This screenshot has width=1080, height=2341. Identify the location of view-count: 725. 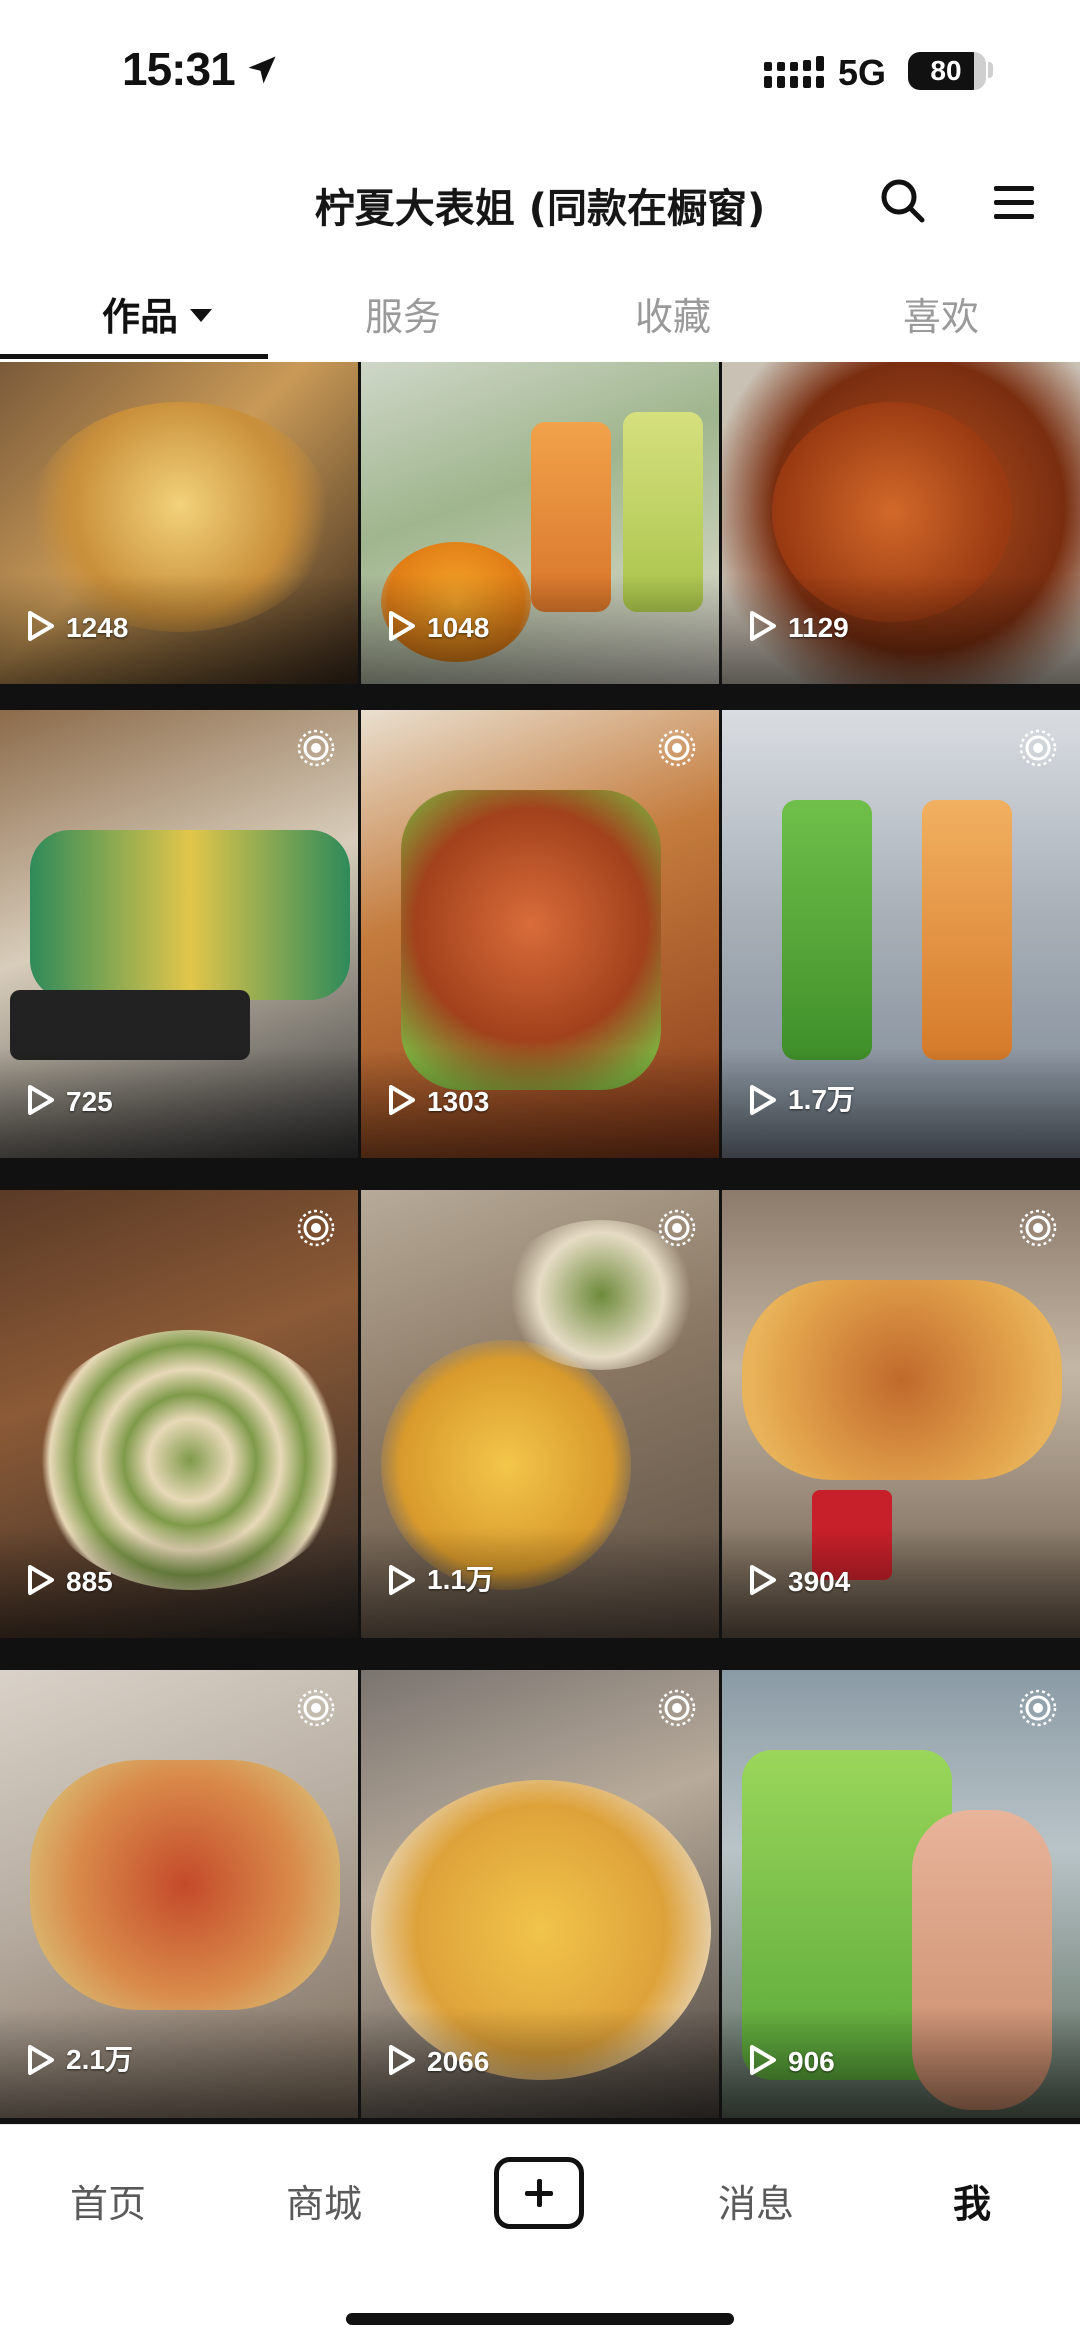
(89, 1101).